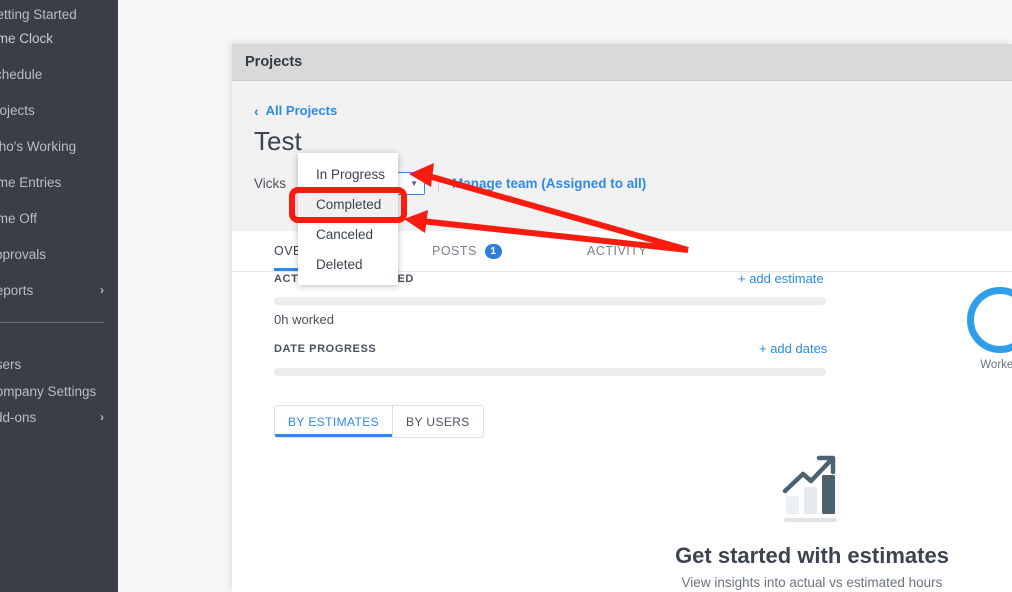 This screenshot has width=1012, height=592. Describe the element at coordinates (17, 110) in the screenshot. I see `sidebar-item-label: Projects` at that location.